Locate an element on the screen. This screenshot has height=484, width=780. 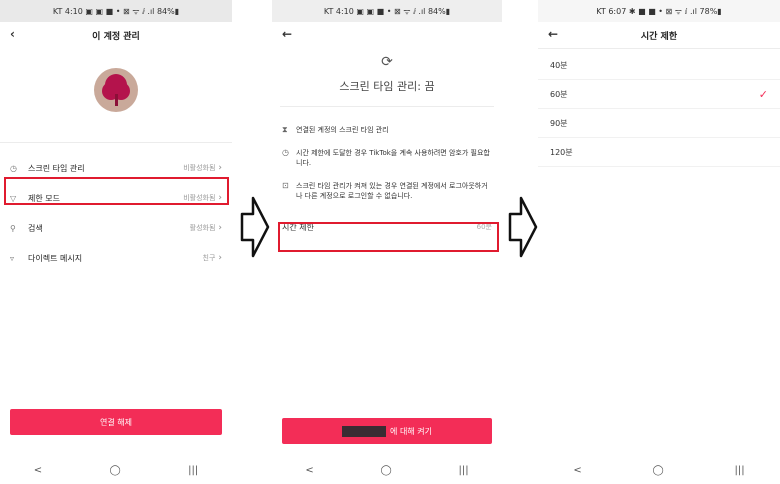
time-limit-label: 시간 제한 is located at coordinates (298, 227).